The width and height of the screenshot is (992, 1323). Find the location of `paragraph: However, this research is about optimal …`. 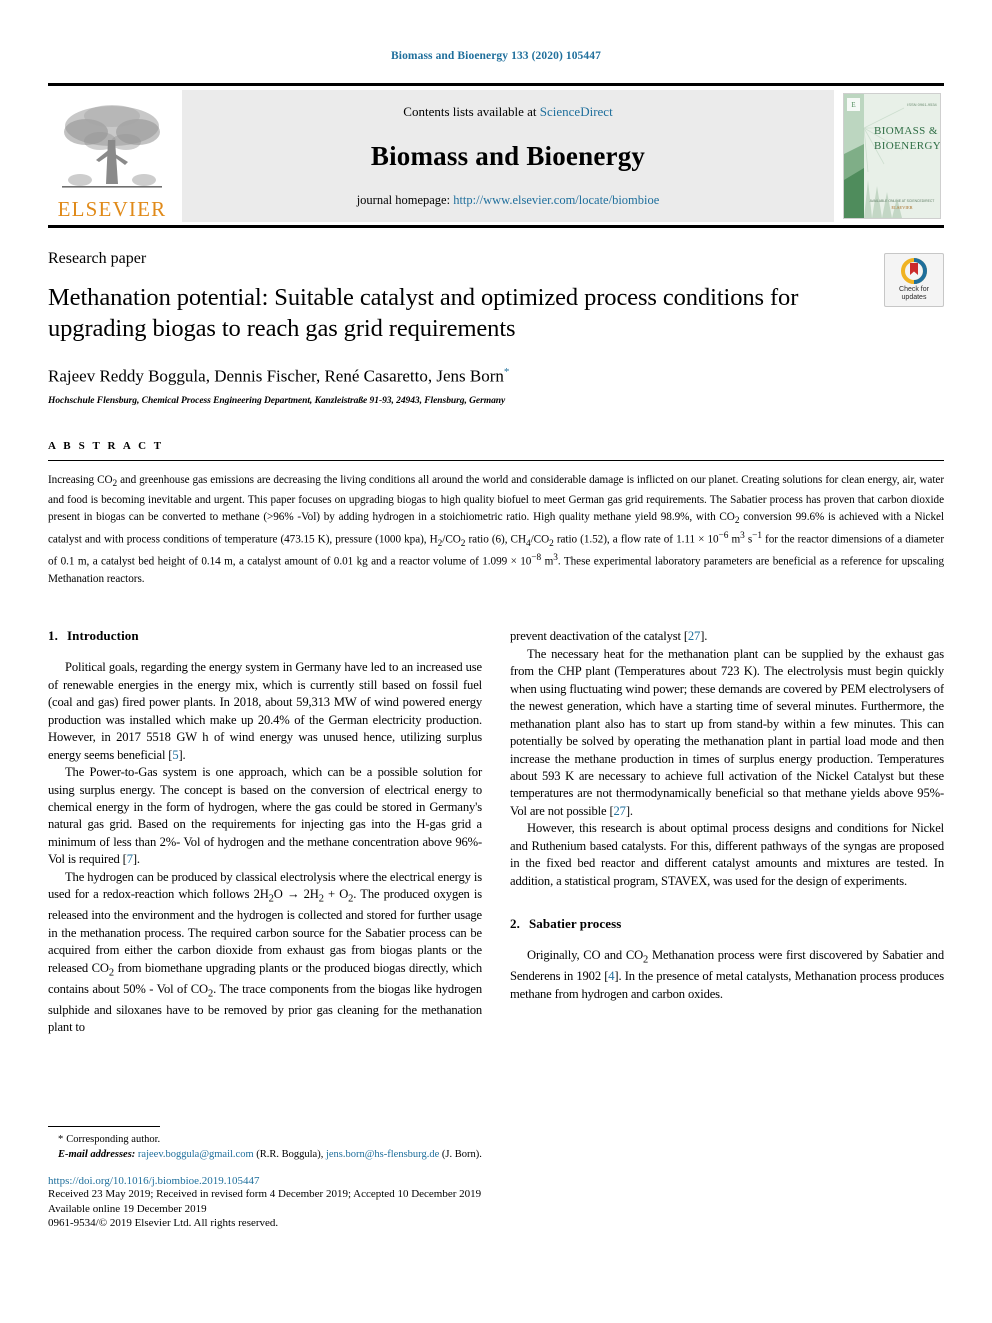

paragraph: However, this research is about optimal … is located at coordinates (727, 854).